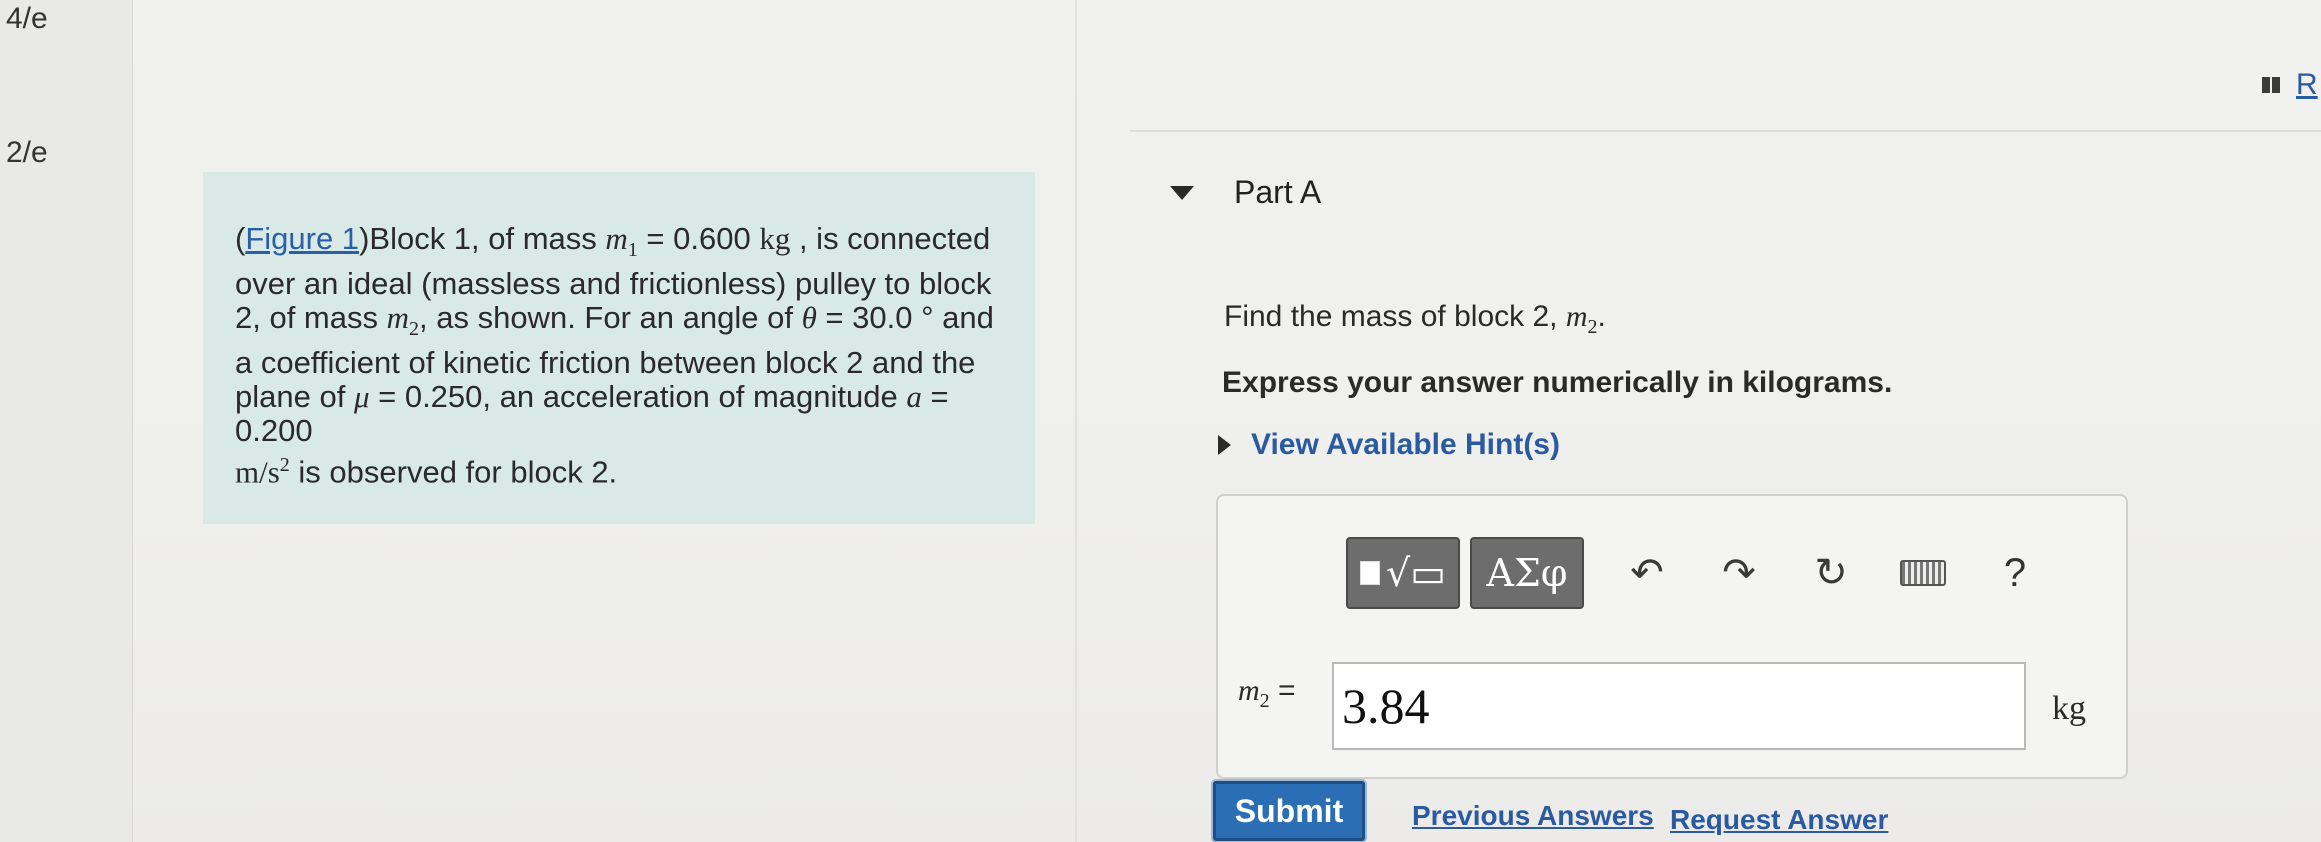 This screenshot has width=2321, height=842. What do you see at coordinates (2015, 573) in the screenshot?
I see `help-button: ?` at bounding box center [2015, 573].